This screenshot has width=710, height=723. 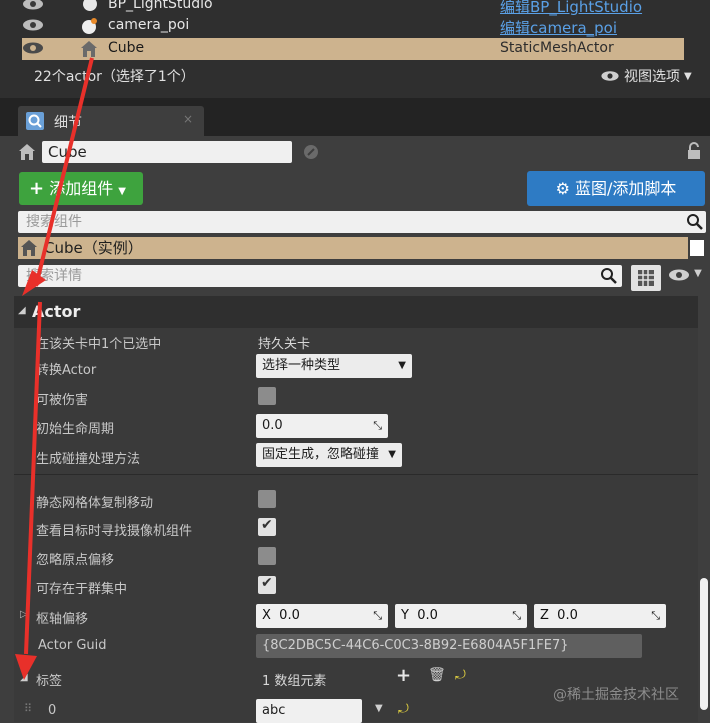 I want to click on visibility-filter-button: ▼, so click(x=688, y=278).